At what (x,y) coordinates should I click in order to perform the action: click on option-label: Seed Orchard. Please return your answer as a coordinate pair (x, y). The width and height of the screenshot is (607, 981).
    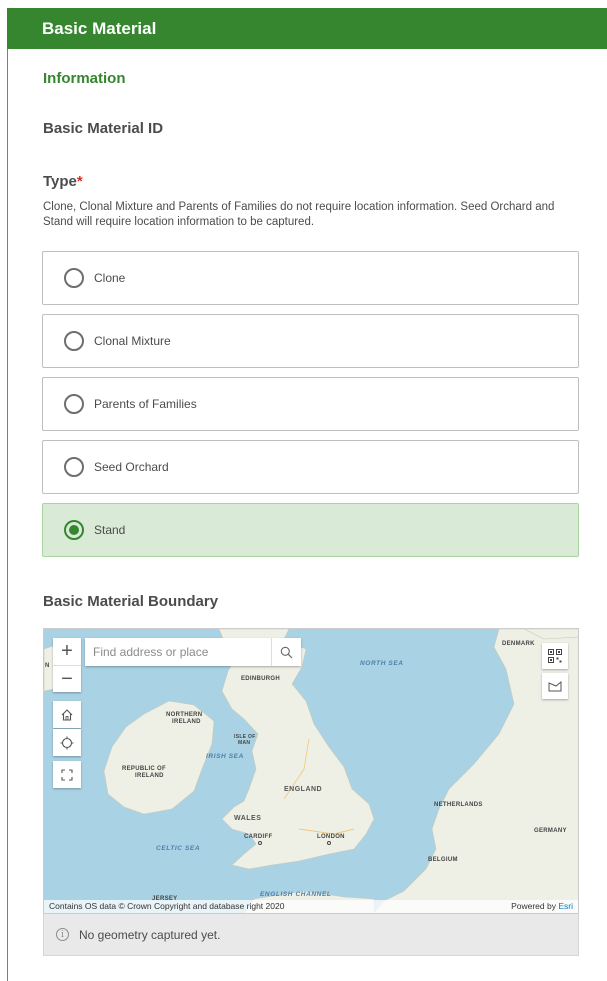
    Looking at the image, I should click on (131, 467).